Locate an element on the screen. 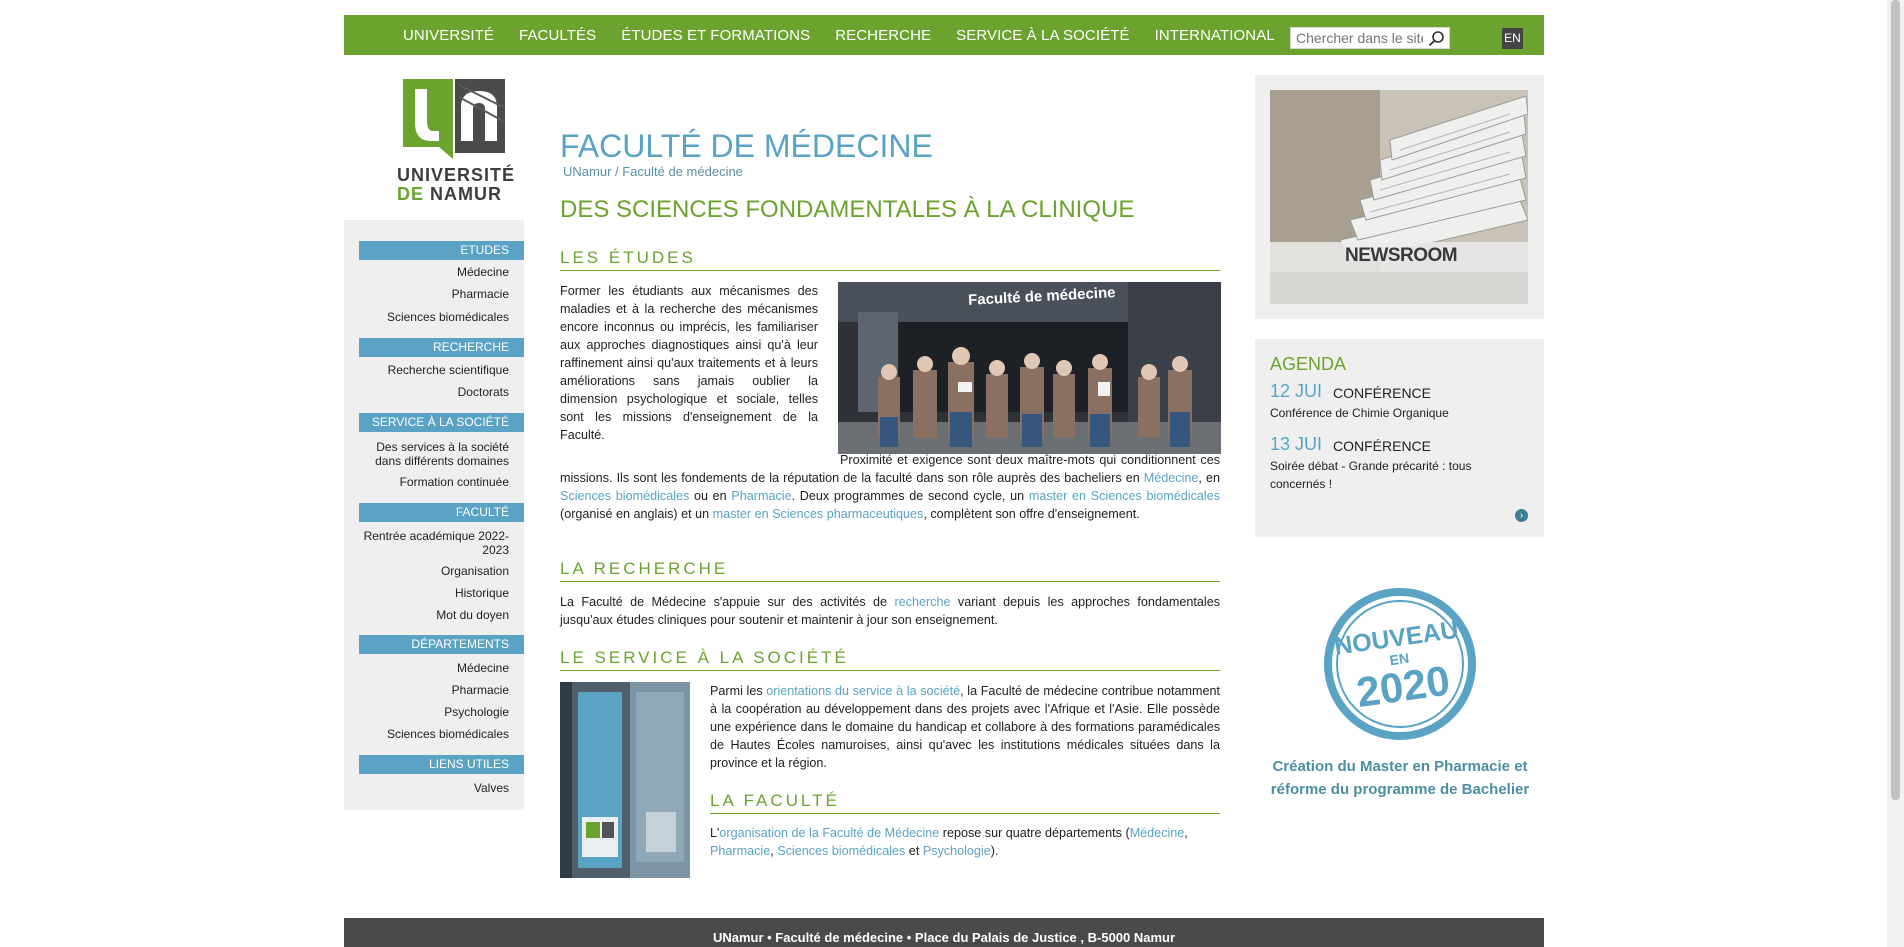 This screenshot has height=947, width=1904. page-scrollbar is located at coordinates (1895, 473).